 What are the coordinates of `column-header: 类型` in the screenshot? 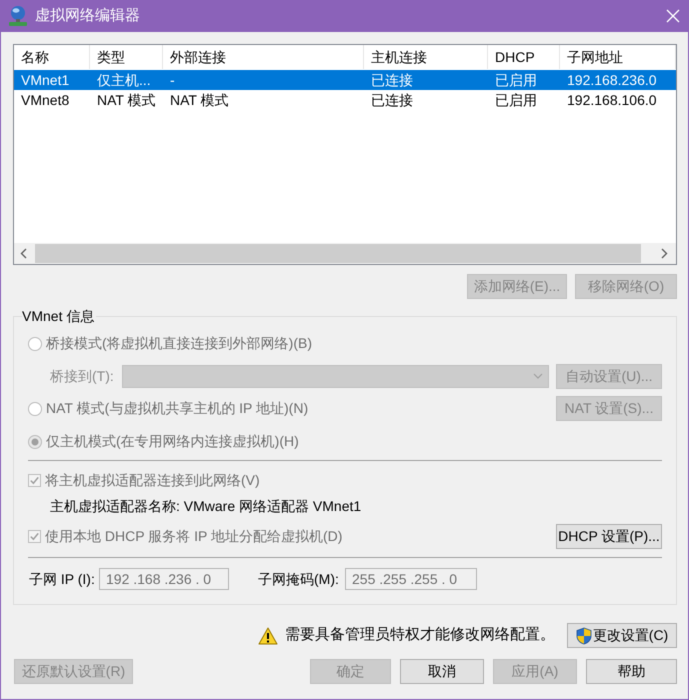 It's located at (126, 57).